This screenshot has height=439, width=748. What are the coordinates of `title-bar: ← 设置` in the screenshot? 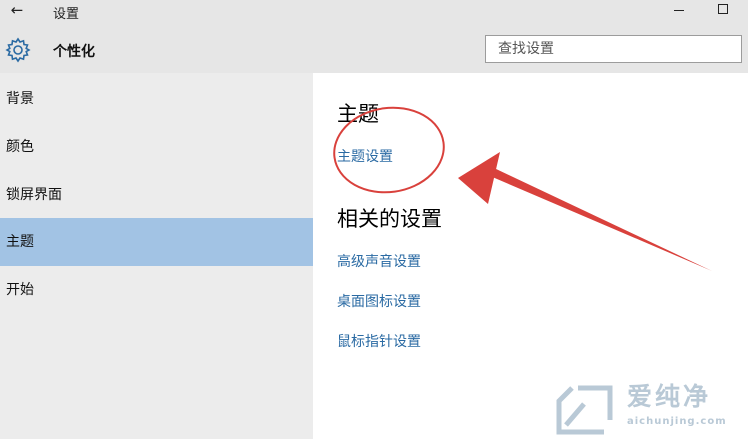 It's located at (374, 11).